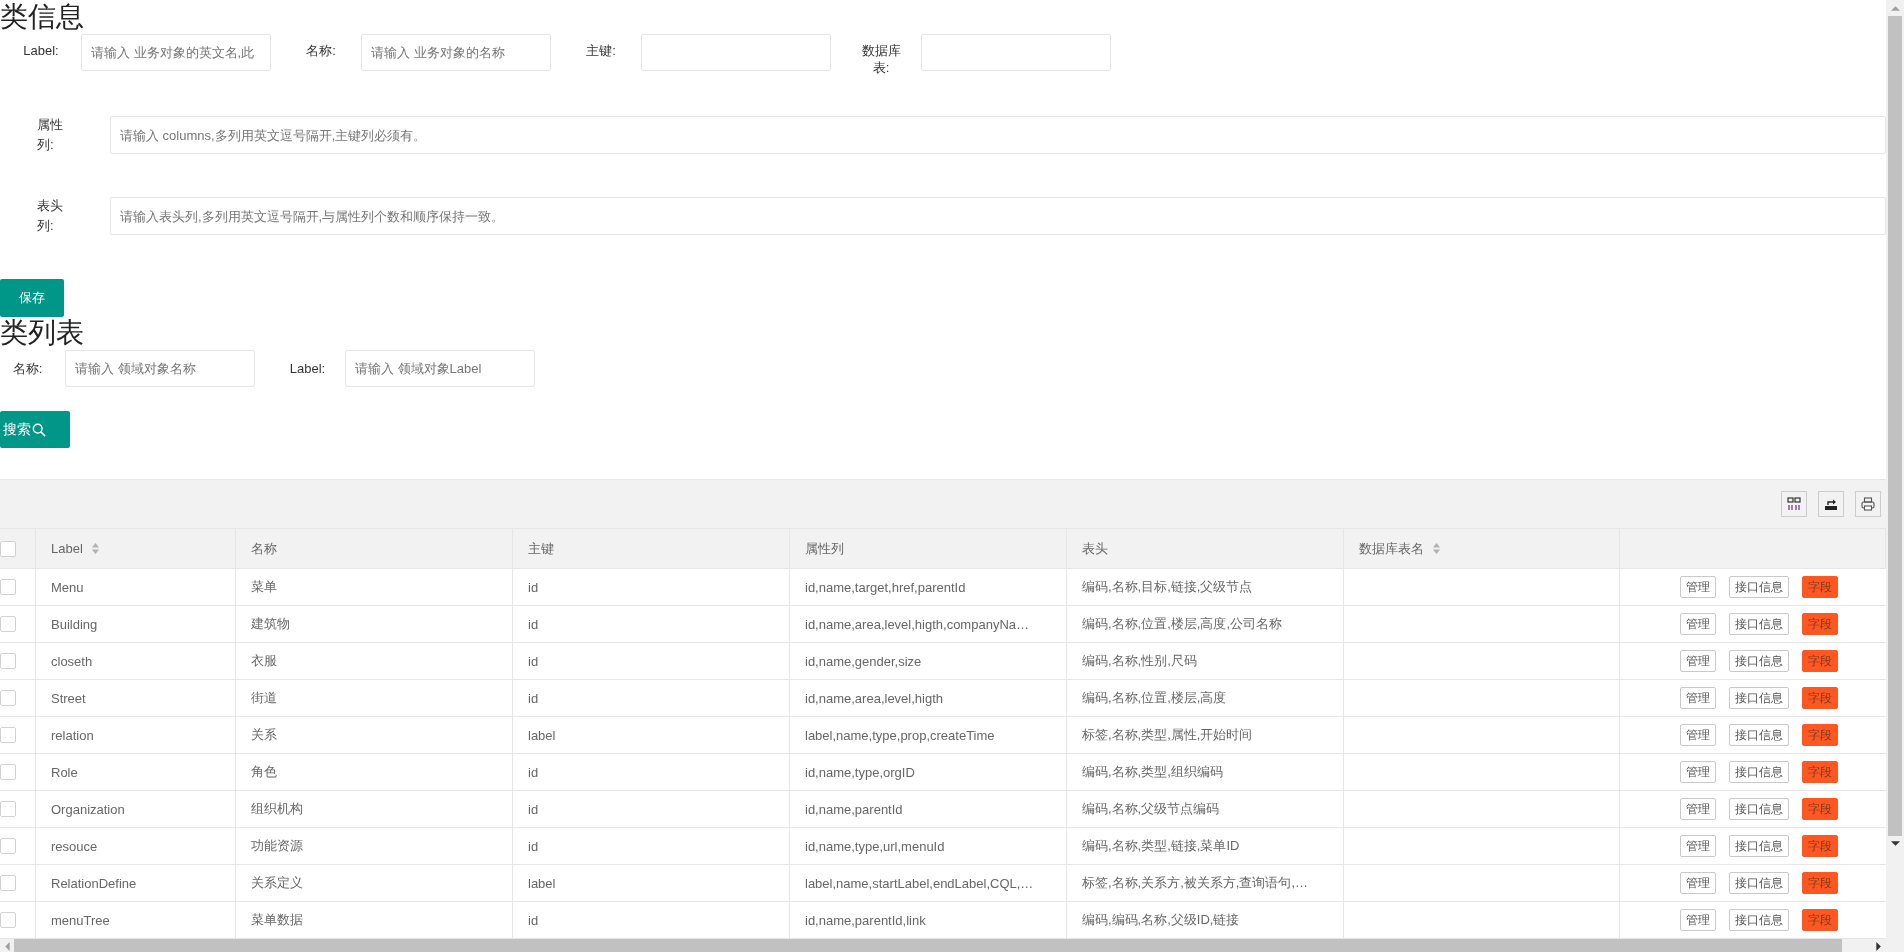 This screenshot has width=1904, height=952. What do you see at coordinates (264, 587) in the screenshot?
I see `table-cell: 菜单` at bounding box center [264, 587].